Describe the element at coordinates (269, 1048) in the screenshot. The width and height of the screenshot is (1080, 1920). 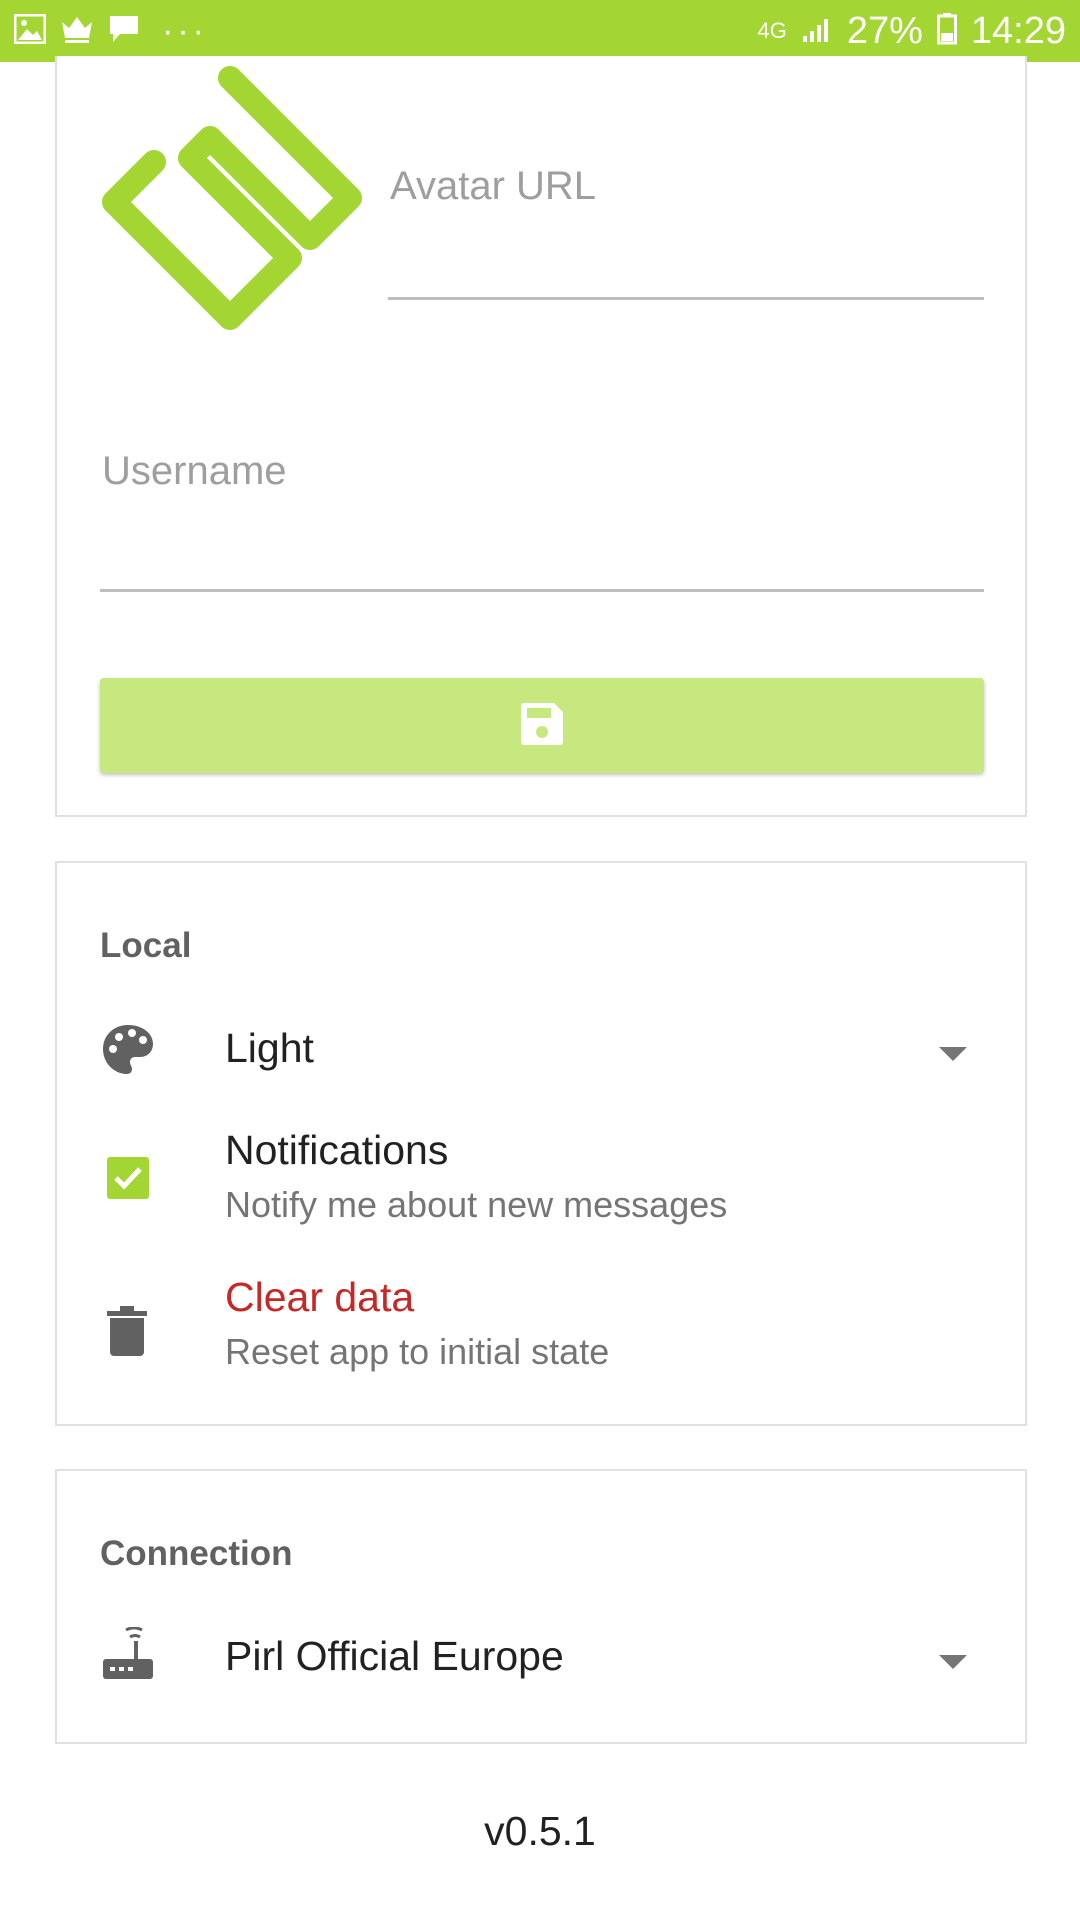
I see `theme-value: Light` at that location.